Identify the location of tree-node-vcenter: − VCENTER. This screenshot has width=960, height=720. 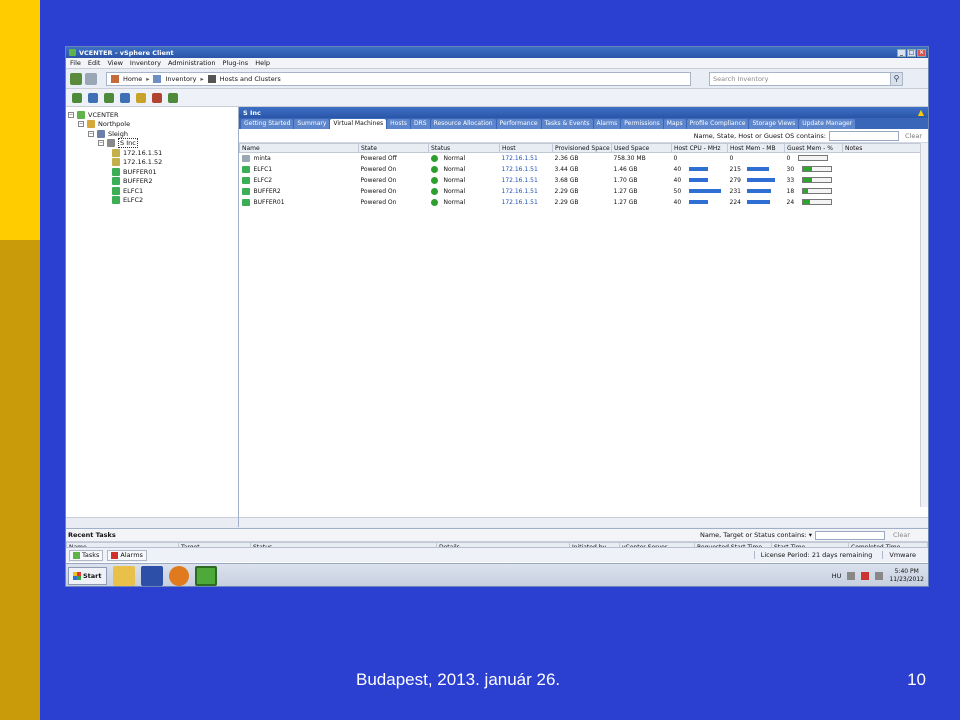
(152, 115).